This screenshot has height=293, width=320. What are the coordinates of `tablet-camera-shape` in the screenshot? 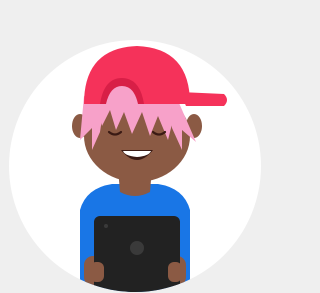 It's located at (137, 248).